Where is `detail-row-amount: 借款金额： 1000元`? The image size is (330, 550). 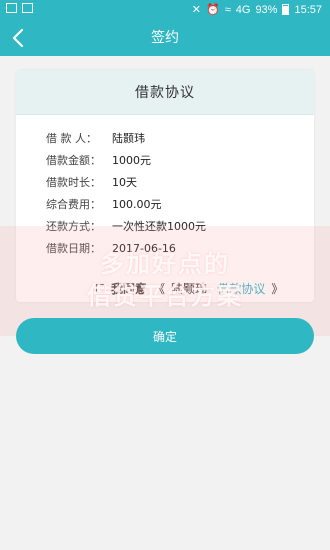 detail-row-amount: 借款金额： 1000元 is located at coordinates (175, 161).